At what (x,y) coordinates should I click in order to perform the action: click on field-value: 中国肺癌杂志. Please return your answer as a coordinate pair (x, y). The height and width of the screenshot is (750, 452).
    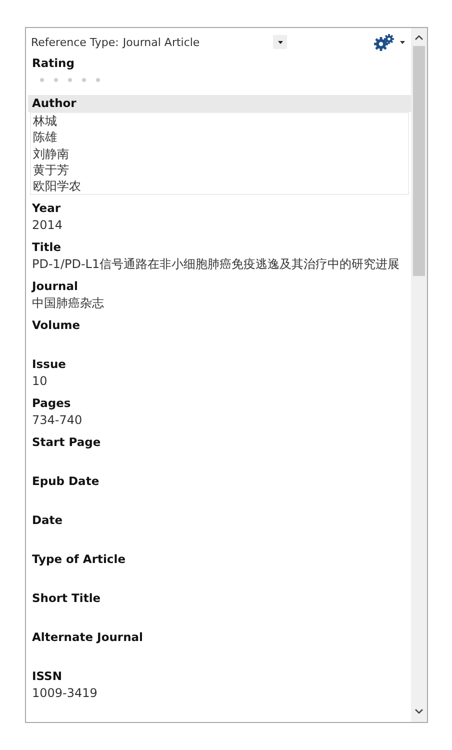
    Looking at the image, I should click on (216, 303).